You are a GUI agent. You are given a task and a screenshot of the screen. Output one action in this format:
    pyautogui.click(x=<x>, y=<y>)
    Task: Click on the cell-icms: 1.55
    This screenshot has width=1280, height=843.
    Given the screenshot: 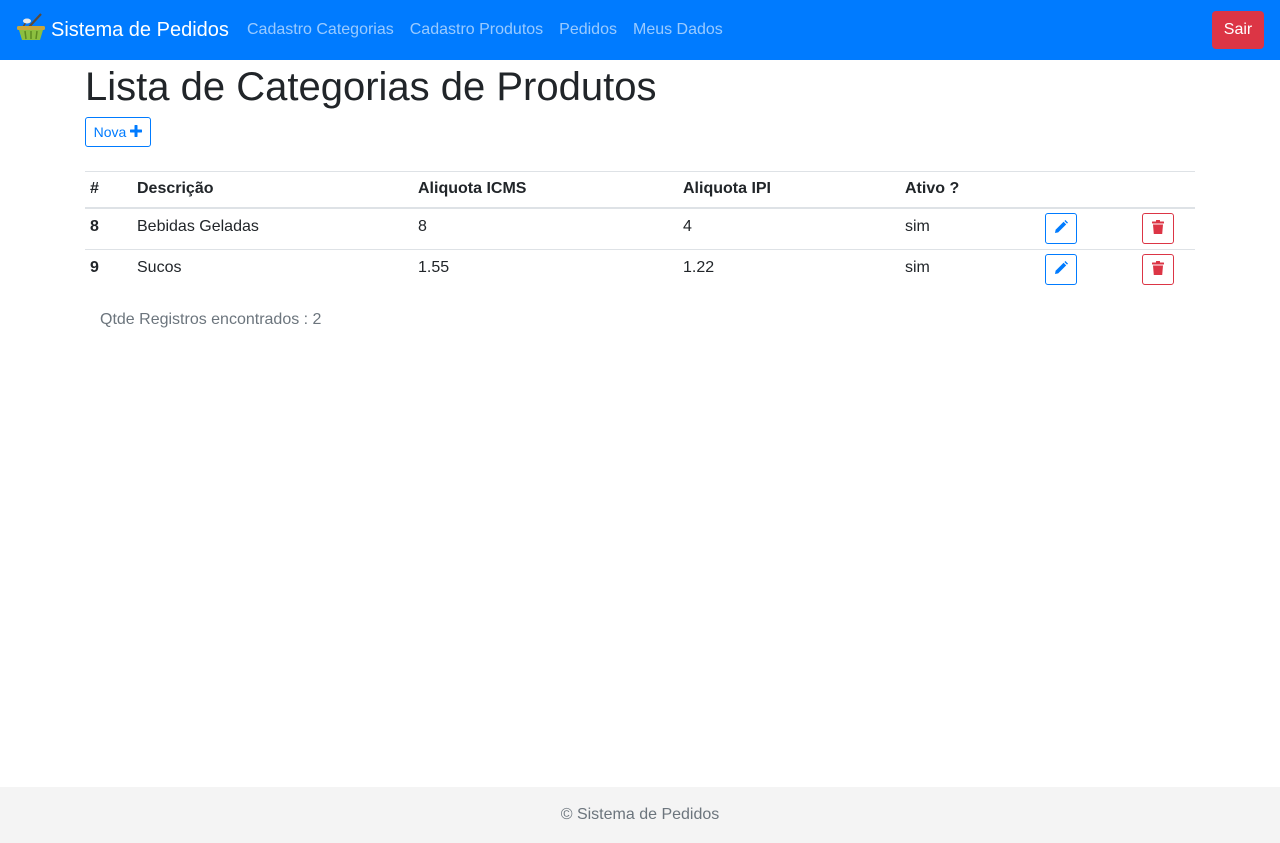 What is the action you would take?
    pyautogui.click(x=434, y=267)
    